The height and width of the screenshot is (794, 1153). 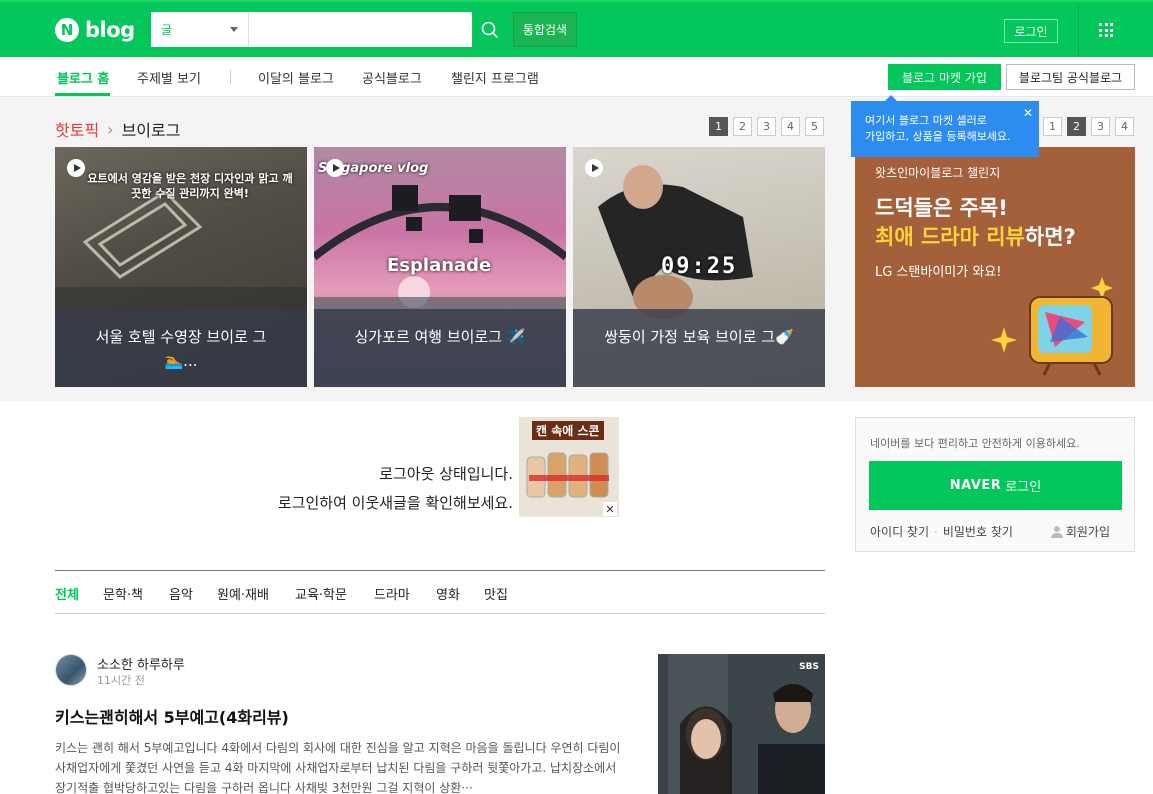 I want to click on search-input, so click(x=360, y=29).